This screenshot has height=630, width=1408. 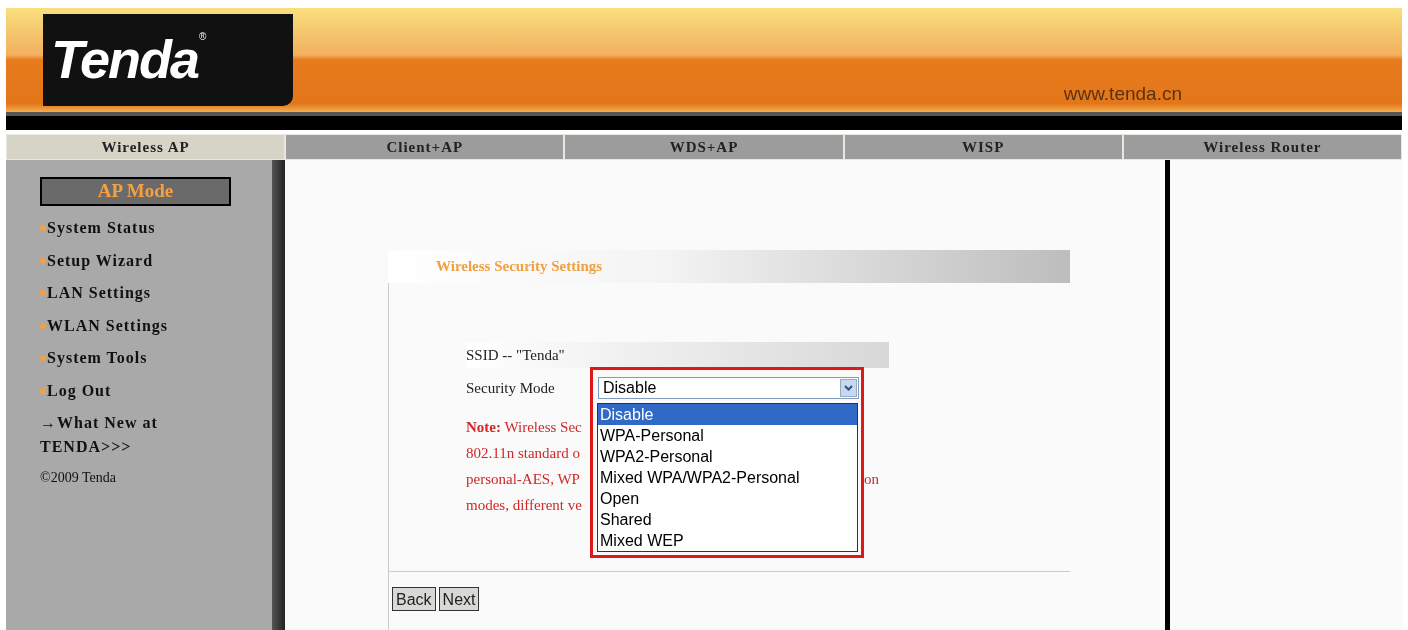 What do you see at coordinates (1262, 147) in the screenshot?
I see `mode-tab: Wireless Router` at bounding box center [1262, 147].